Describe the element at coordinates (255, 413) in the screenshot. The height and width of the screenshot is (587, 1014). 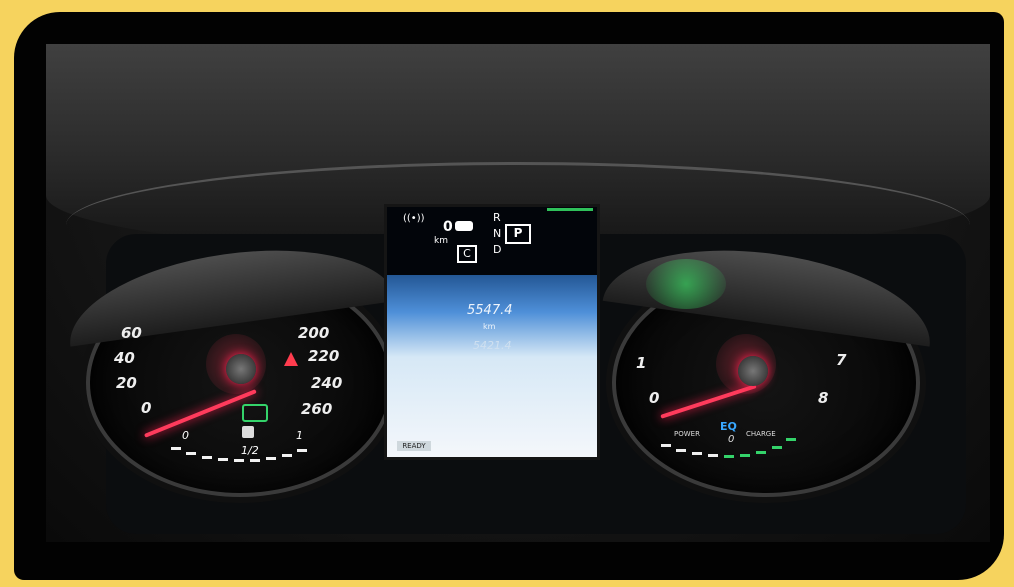
I see `headlight-icon` at that location.